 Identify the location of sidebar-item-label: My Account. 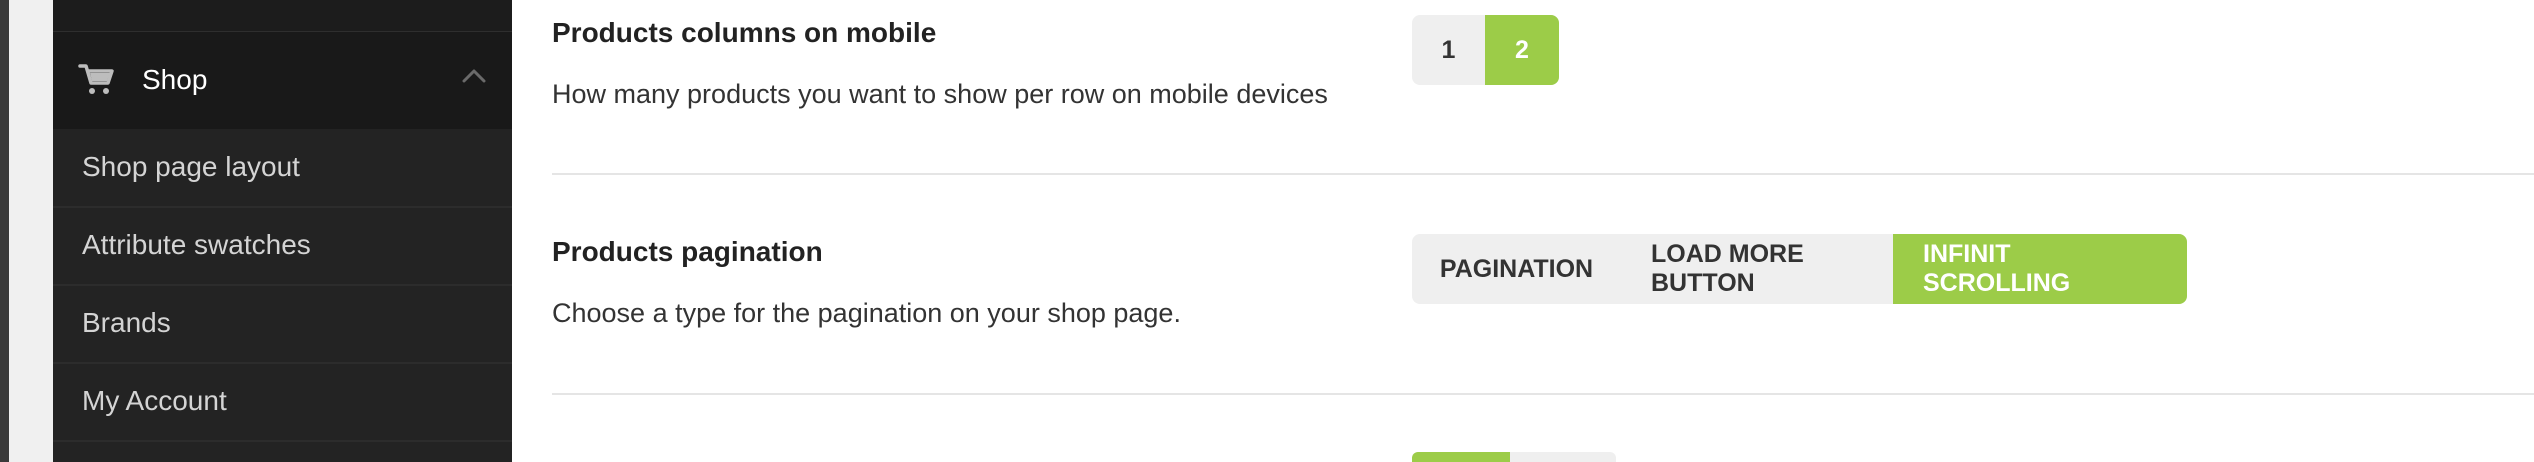
(154, 400).